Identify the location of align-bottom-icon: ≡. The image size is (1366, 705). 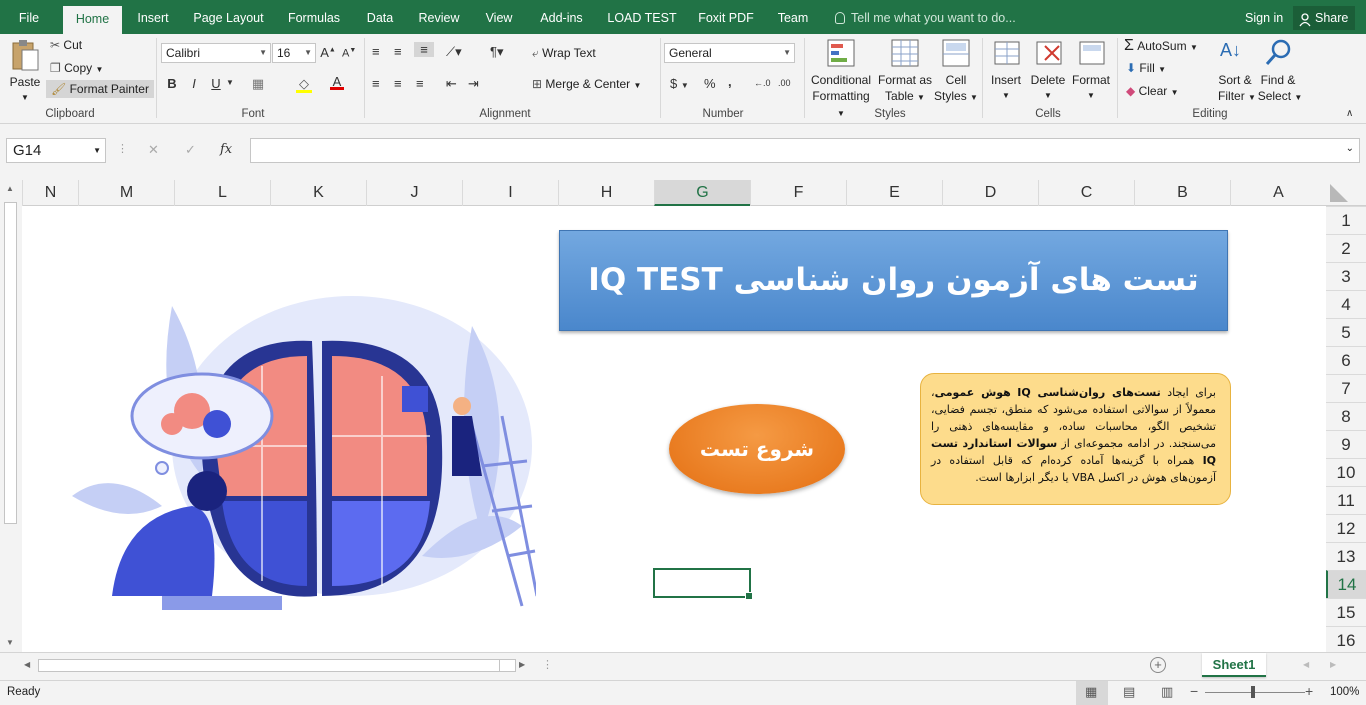
(424, 49).